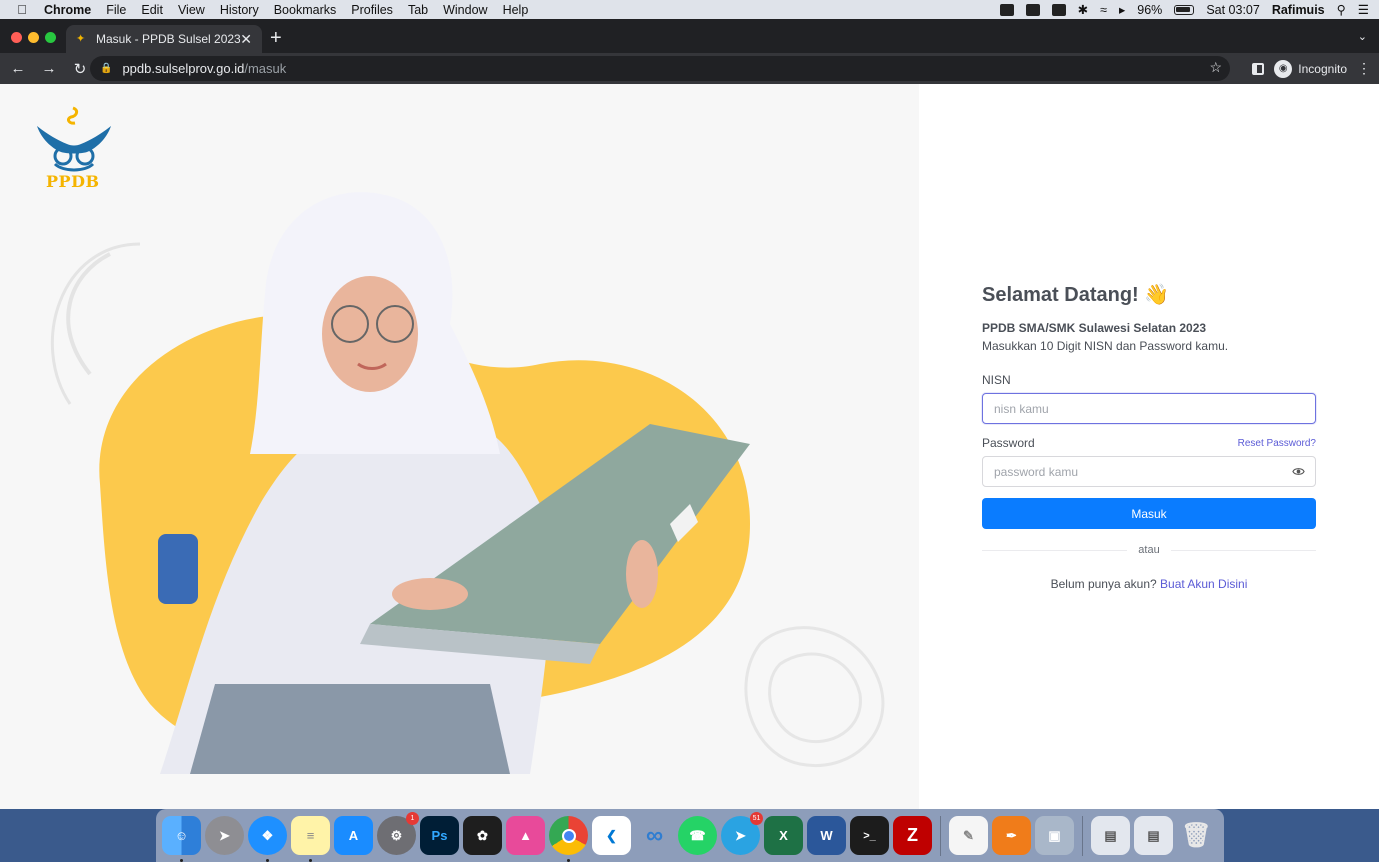 Image resolution: width=1379 pixels, height=862 pixels. I want to click on password-field-wrapper, so click(1149, 471).